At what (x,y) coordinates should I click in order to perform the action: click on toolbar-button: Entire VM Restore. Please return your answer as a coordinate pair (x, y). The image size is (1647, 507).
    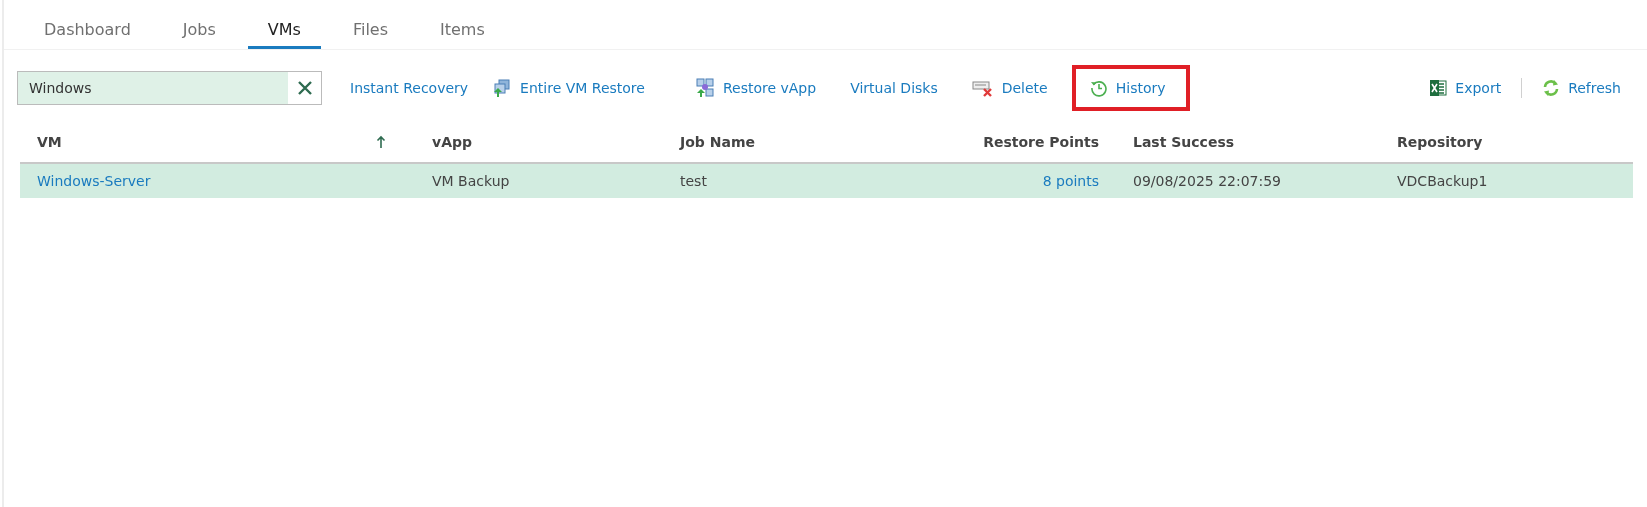
    Looking at the image, I should click on (568, 87).